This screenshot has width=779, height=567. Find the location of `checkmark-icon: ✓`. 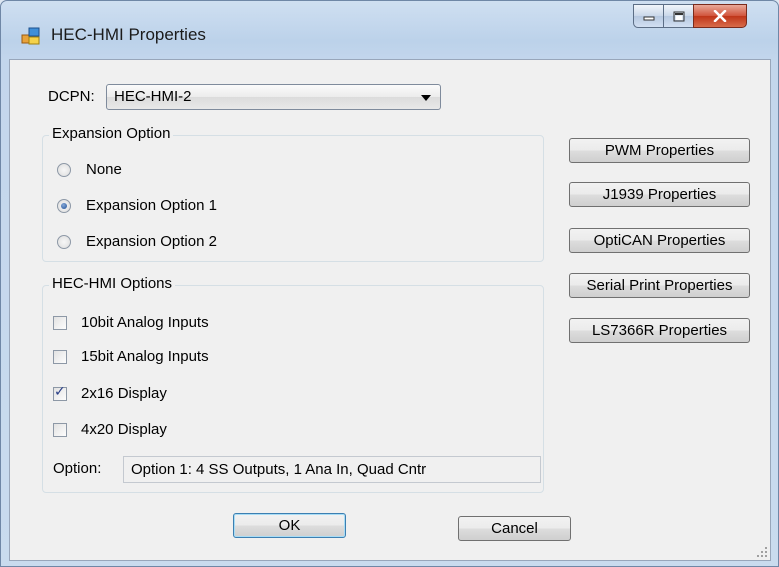

checkmark-icon: ✓ is located at coordinates (60, 392).